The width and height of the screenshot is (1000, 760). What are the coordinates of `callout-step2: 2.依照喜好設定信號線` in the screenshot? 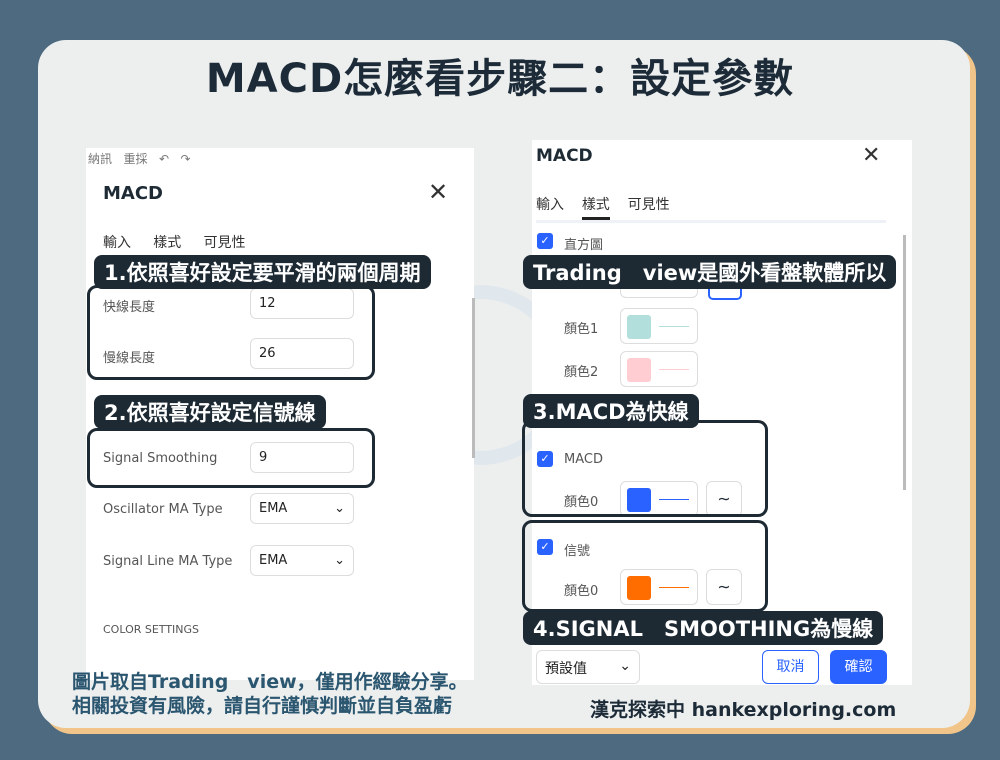 It's located at (210, 412).